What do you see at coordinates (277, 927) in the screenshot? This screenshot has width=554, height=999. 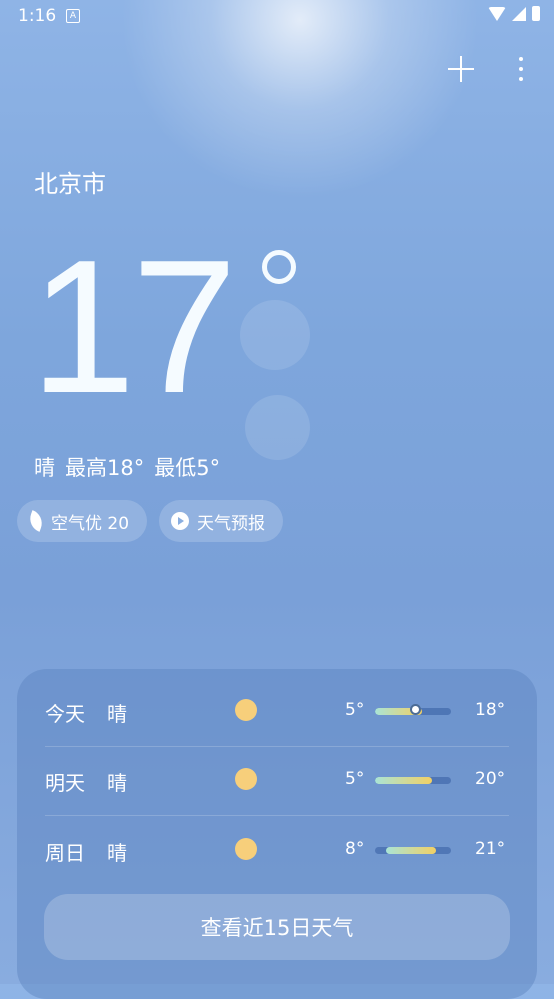 I see `view-15-day-forecast-button: 查看近15日天气` at bounding box center [277, 927].